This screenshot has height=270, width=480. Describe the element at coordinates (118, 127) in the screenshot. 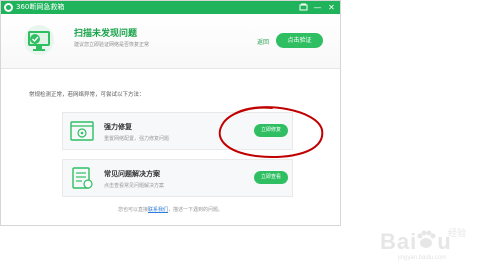

I see `card-title: 强力修复` at that location.